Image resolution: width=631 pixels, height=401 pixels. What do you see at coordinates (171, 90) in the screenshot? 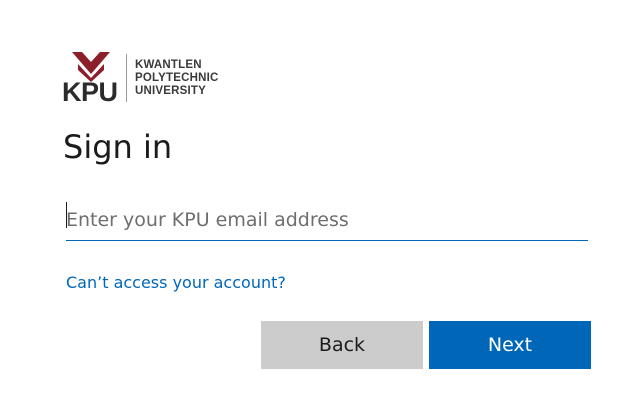
I see `logo-line-3: UNIVERSITY` at bounding box center [171, 90].